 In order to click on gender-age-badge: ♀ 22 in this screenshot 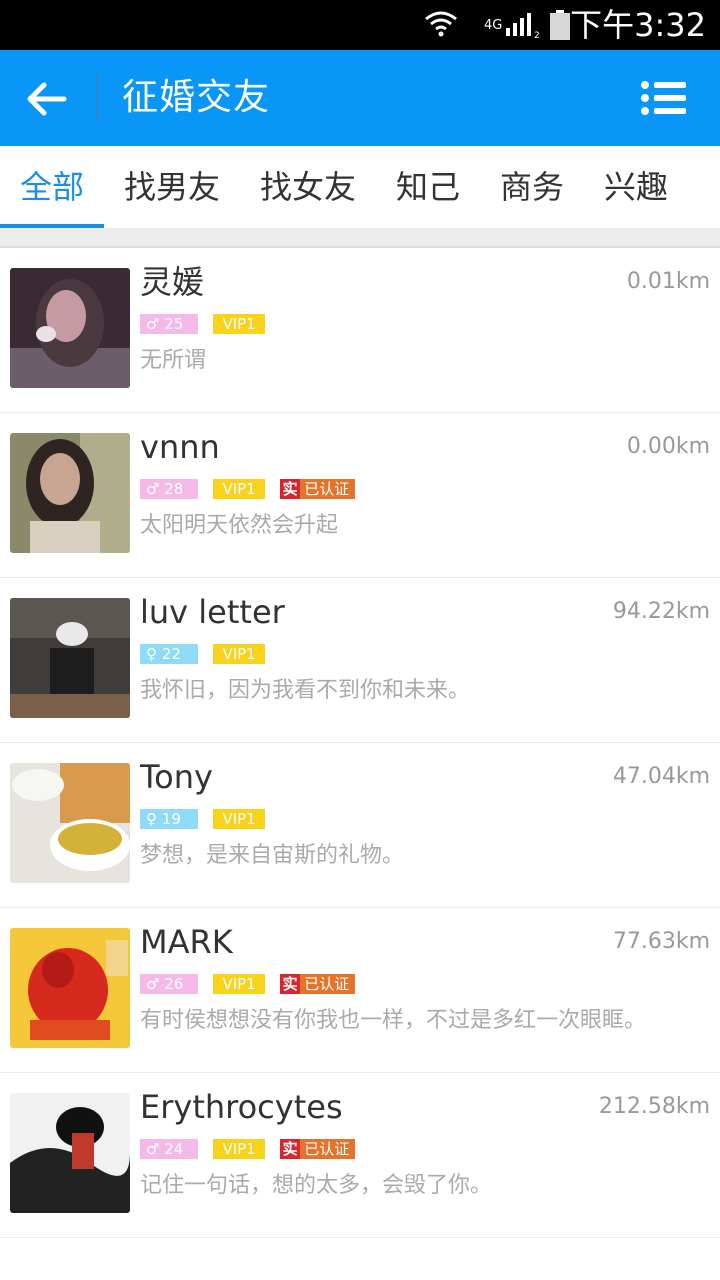, I will do `click(169, 654)`.